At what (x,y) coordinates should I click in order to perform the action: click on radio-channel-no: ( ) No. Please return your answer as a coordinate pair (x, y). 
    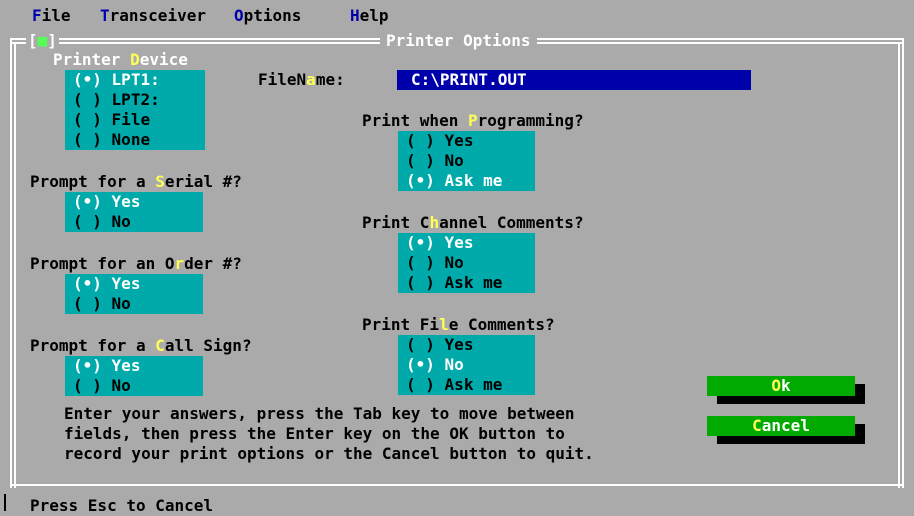
    Looking at the image, I should click on (435, 263).